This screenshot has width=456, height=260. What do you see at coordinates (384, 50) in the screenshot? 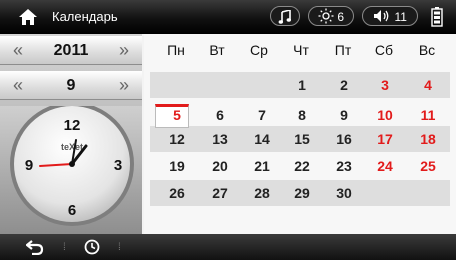
I see `weekday-header-sat: Сб` at bounding box center [384, 50].